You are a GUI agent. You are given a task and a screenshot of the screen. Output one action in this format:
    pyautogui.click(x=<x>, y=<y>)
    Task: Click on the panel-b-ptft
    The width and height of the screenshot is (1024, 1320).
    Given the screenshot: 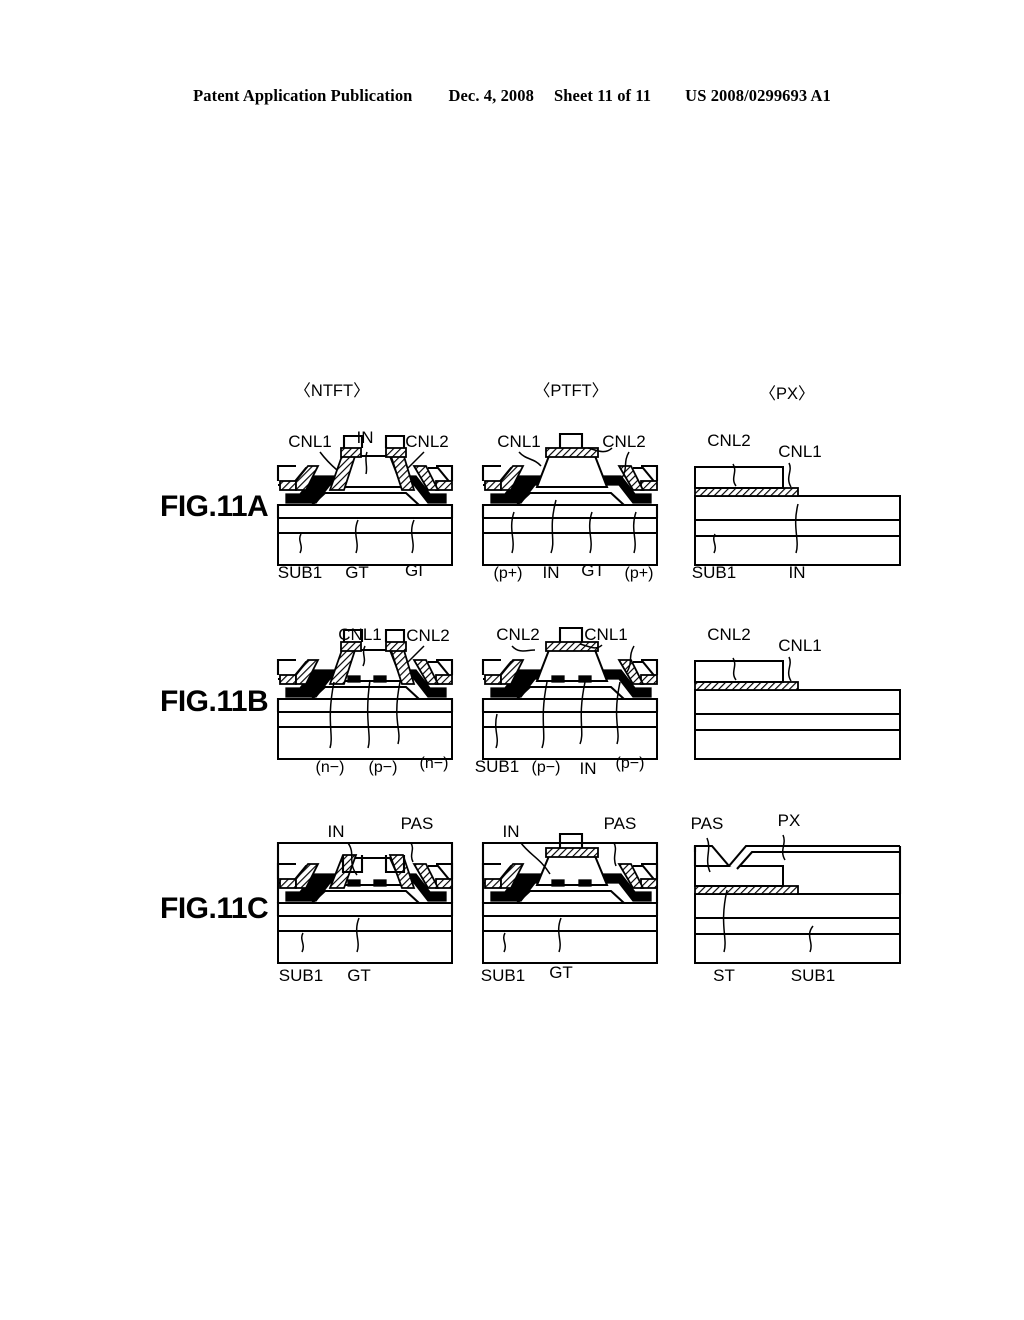 What is the action you would take?
    pyautogui.click(x=570, y=693)
    